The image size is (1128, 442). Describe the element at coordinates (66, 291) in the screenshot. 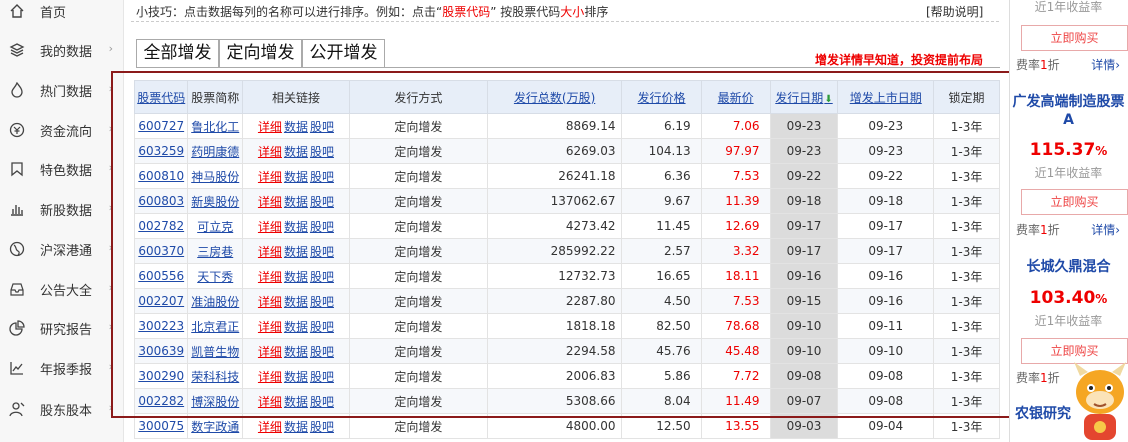

I see `sidebar-item-label: 公告大全` at that location.